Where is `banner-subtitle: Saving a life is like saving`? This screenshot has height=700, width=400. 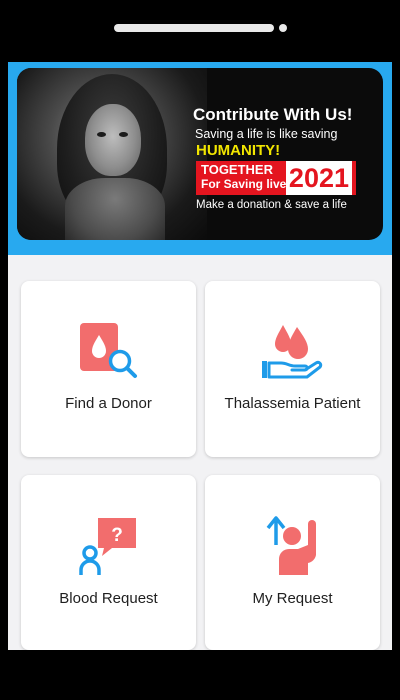
banner-subtitle: Saving a life is like saving is located at coordinates (266, 134).